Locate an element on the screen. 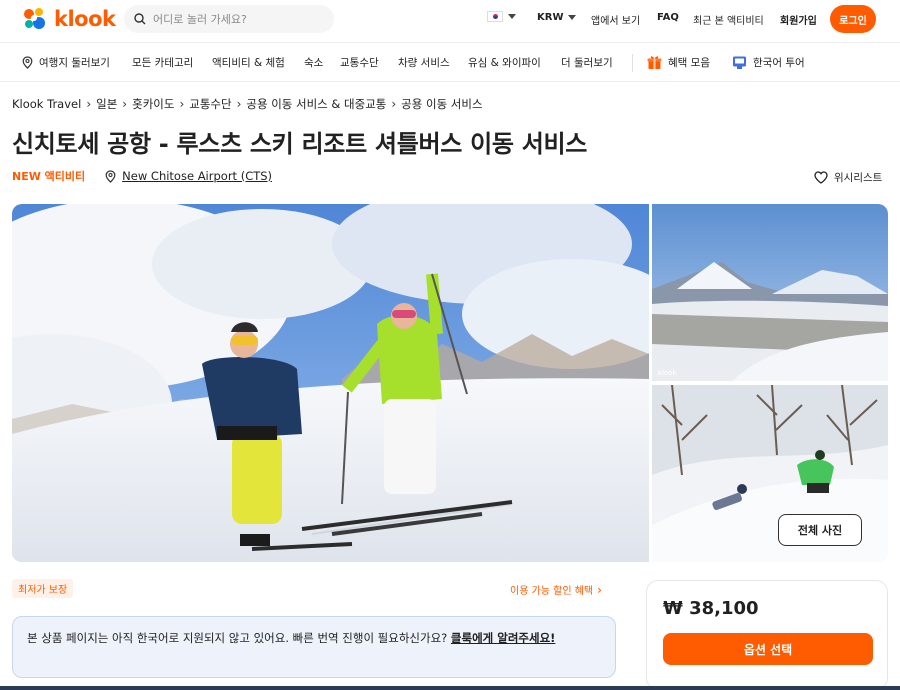  gift-icon is located at coordinates (654, 62).